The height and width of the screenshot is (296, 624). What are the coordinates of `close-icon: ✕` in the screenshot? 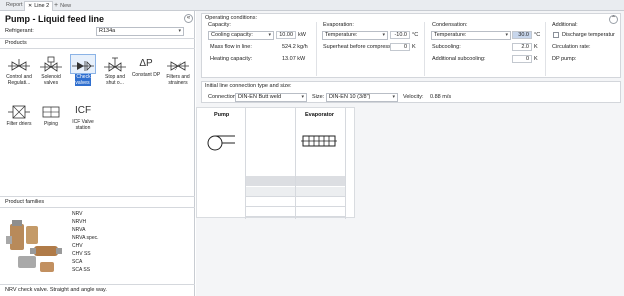 It's located at (30, 6).